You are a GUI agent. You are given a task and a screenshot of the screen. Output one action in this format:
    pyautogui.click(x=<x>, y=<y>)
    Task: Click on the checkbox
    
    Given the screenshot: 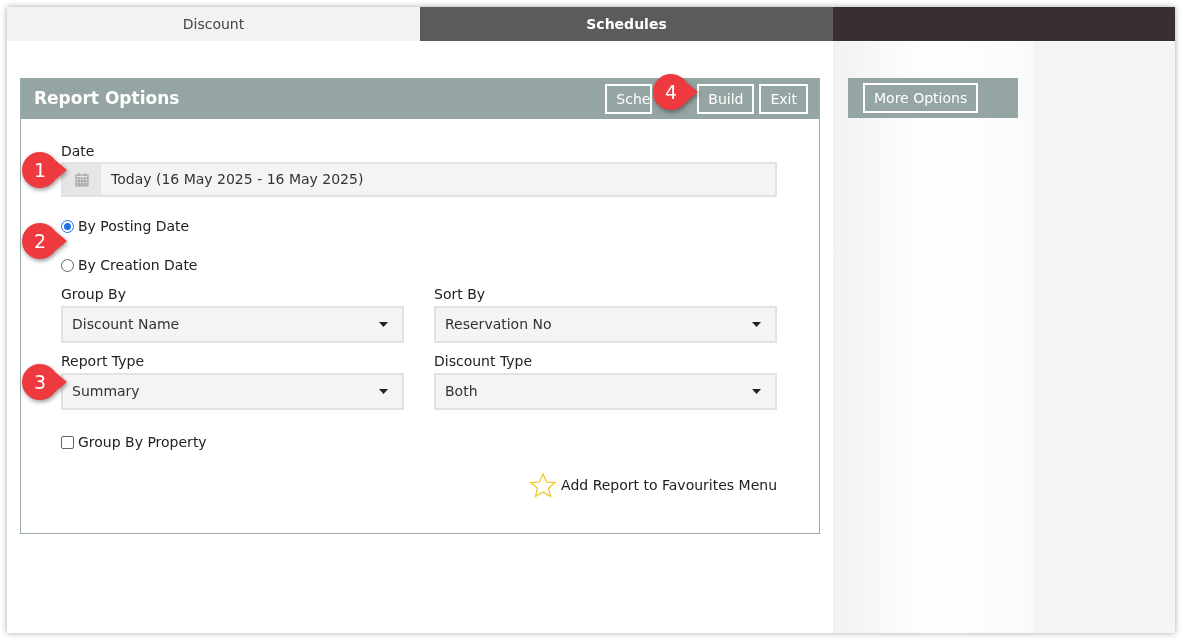 What is the action you would take?
    pyautogui.click(x=67, y=442)
    